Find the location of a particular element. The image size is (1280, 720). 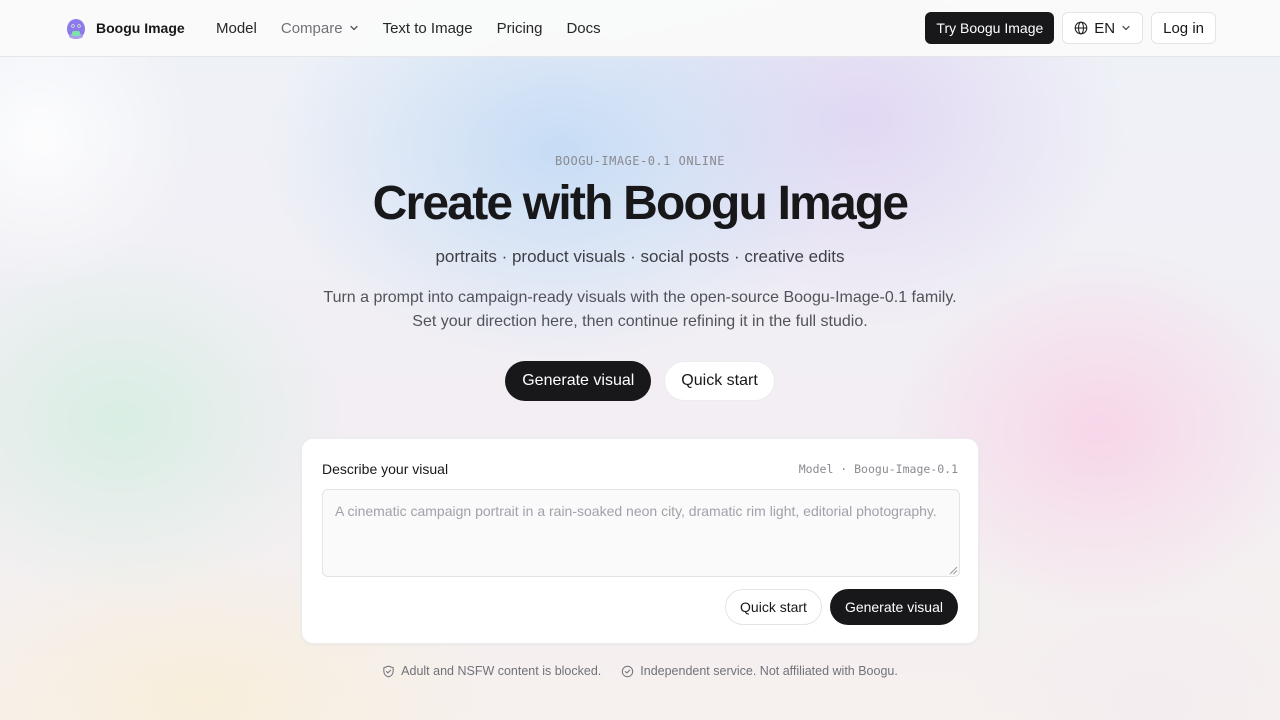

prompt-input is located at coordinates (641, 533).